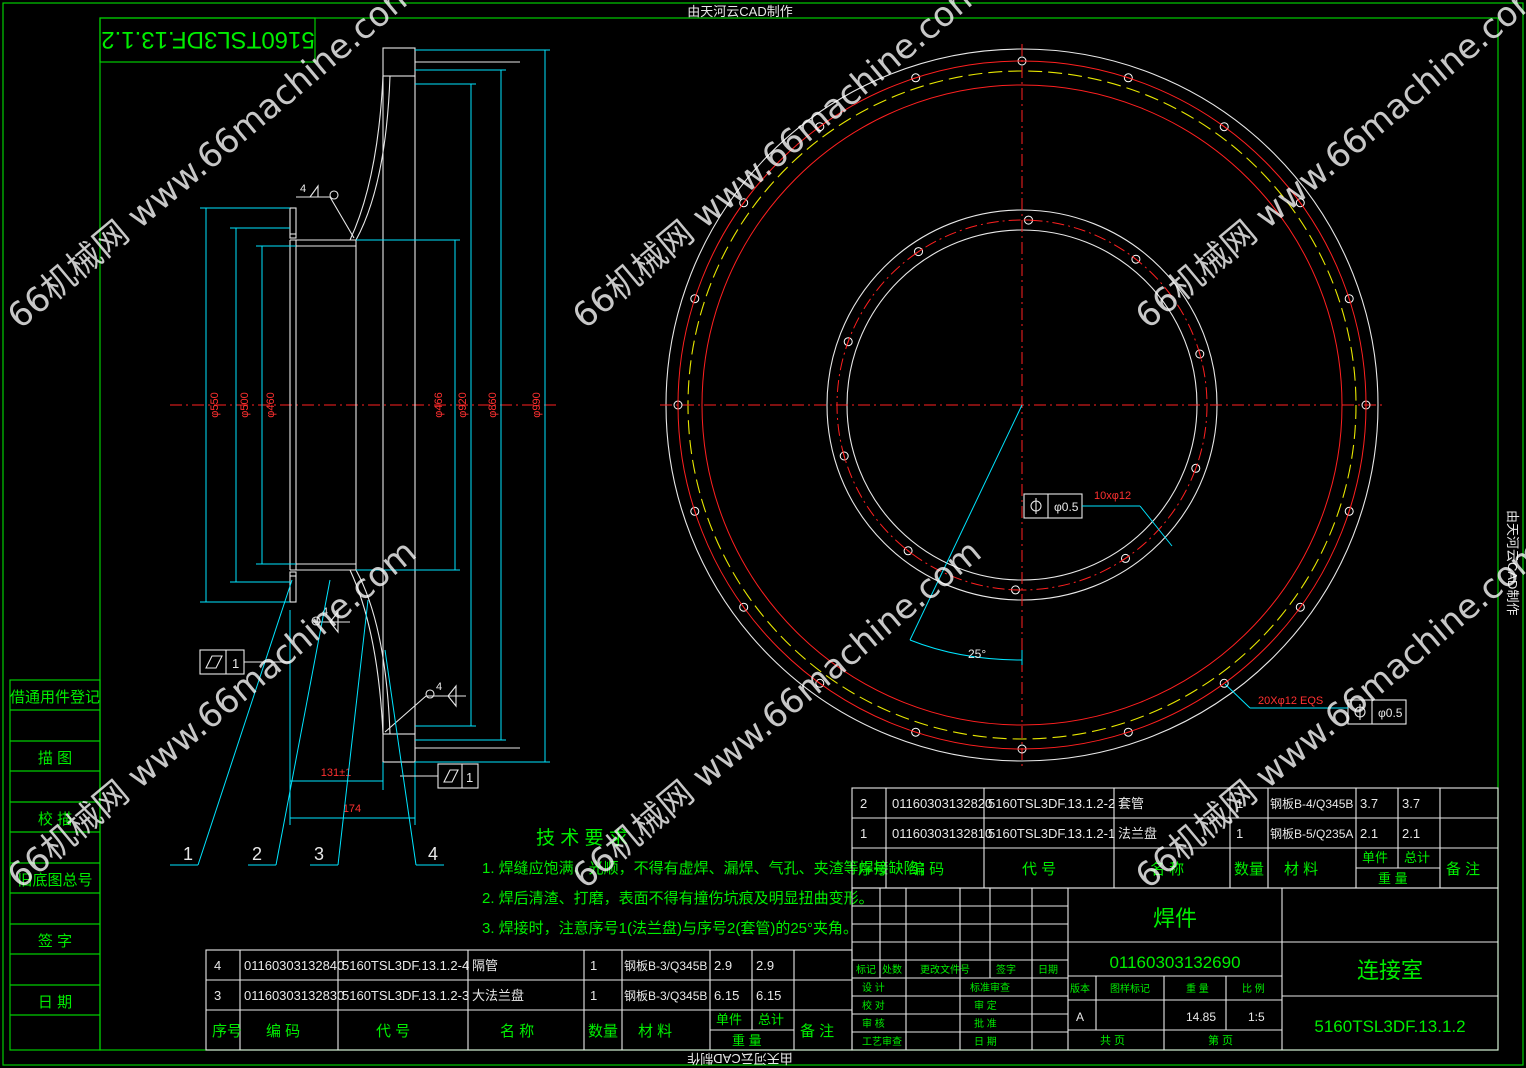 Image resolution: width=1526 pixels, height=1068 pixels. What do you see at coordinates (665, 966) in the screenshot?
I see `bom-l-row1-mat: 钢板B-3/Q345B` at bounding box center [665, 966].